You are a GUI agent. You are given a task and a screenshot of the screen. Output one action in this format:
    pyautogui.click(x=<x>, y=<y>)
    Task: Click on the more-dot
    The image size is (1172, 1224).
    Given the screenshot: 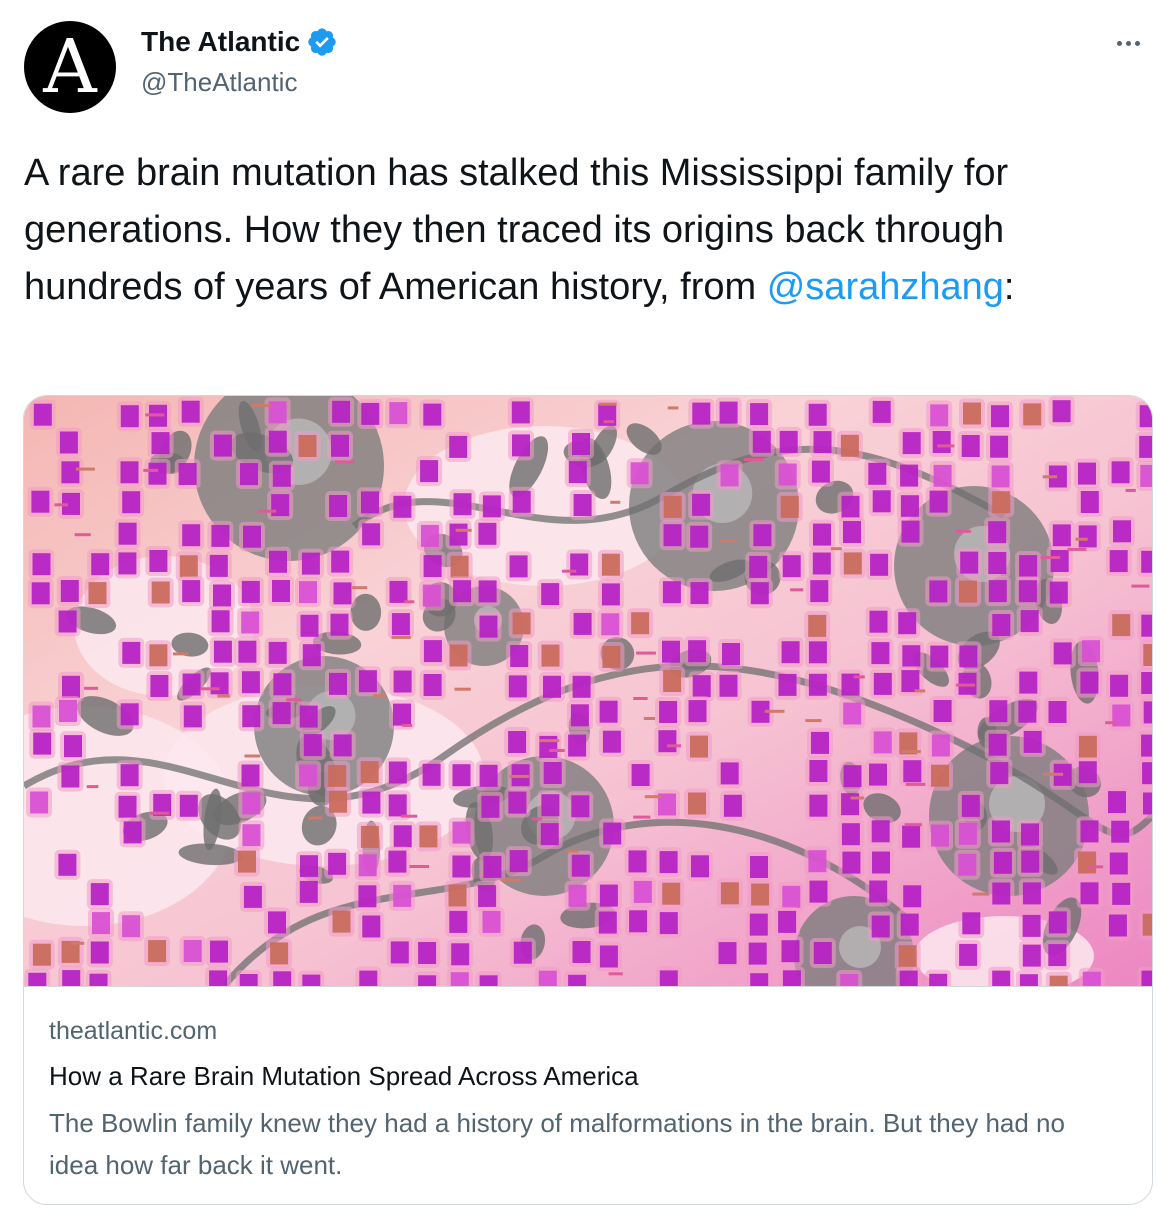 What is the action you would take?
    pyautogui.click(x=1137, y=43)
    